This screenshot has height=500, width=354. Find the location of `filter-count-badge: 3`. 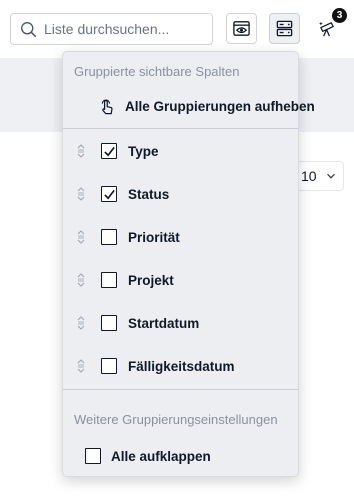

filter-count-badge: 3 is located at coordinates (339, 15).